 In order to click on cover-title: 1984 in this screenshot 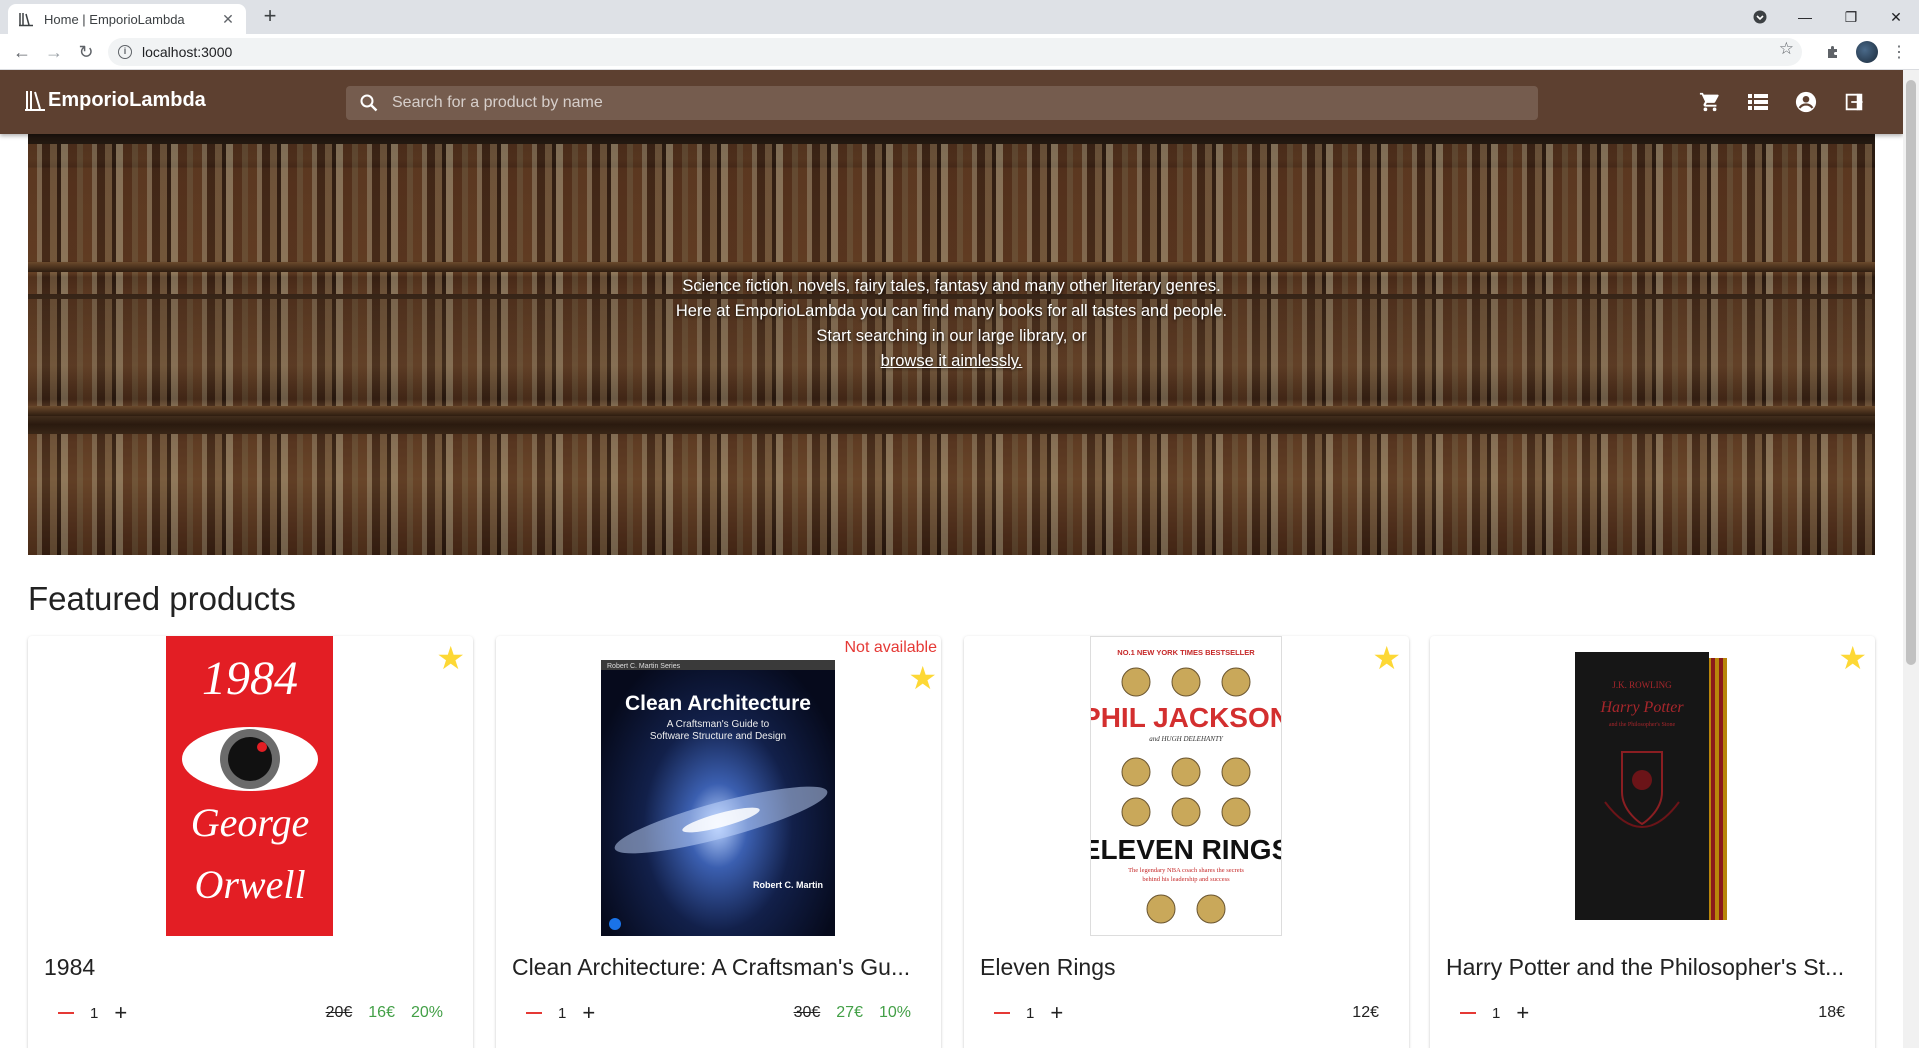, I will do `click(250, 678)`.